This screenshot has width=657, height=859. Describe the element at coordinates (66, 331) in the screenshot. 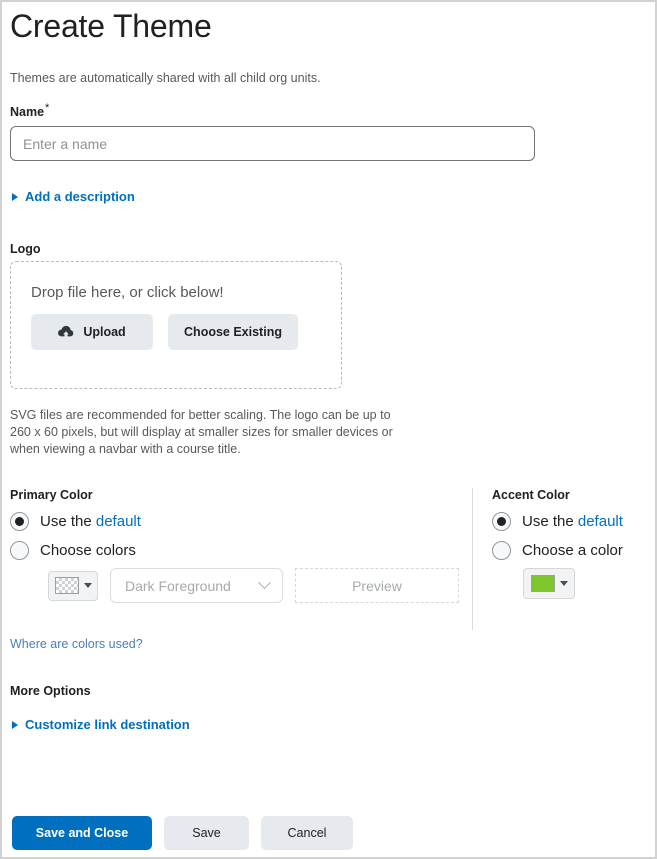

I see `cloud-upload-icon` at that location.